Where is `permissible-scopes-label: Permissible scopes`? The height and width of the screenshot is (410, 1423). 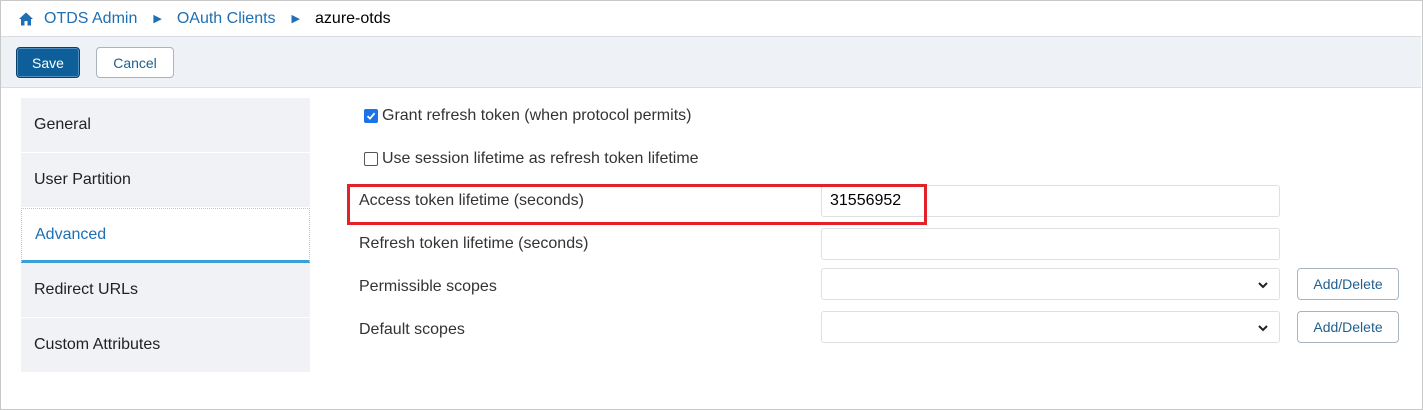 permissible-scopes-label: Permissible scopes is located at coordinates (428, 286).